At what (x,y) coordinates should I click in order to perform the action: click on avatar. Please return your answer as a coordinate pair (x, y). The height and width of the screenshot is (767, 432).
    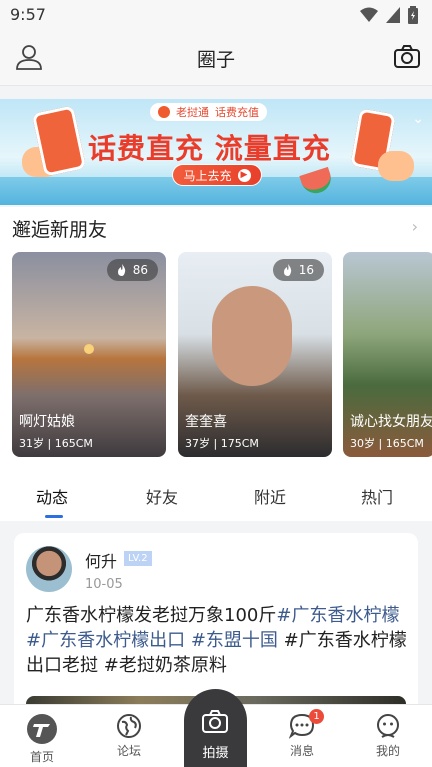
    Looking at the image, I should click on (49, 569).